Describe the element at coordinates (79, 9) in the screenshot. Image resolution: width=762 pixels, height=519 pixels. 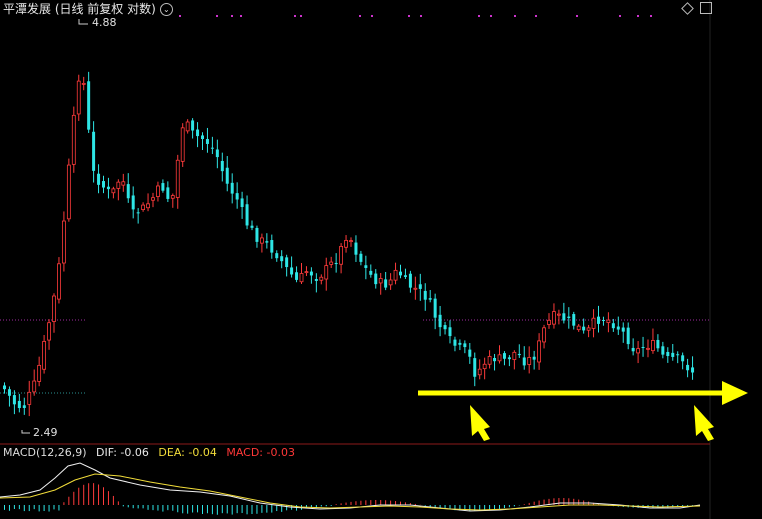
I see `chart-title-text: 平潭发展 (日线 前复权 对数)` at that location.